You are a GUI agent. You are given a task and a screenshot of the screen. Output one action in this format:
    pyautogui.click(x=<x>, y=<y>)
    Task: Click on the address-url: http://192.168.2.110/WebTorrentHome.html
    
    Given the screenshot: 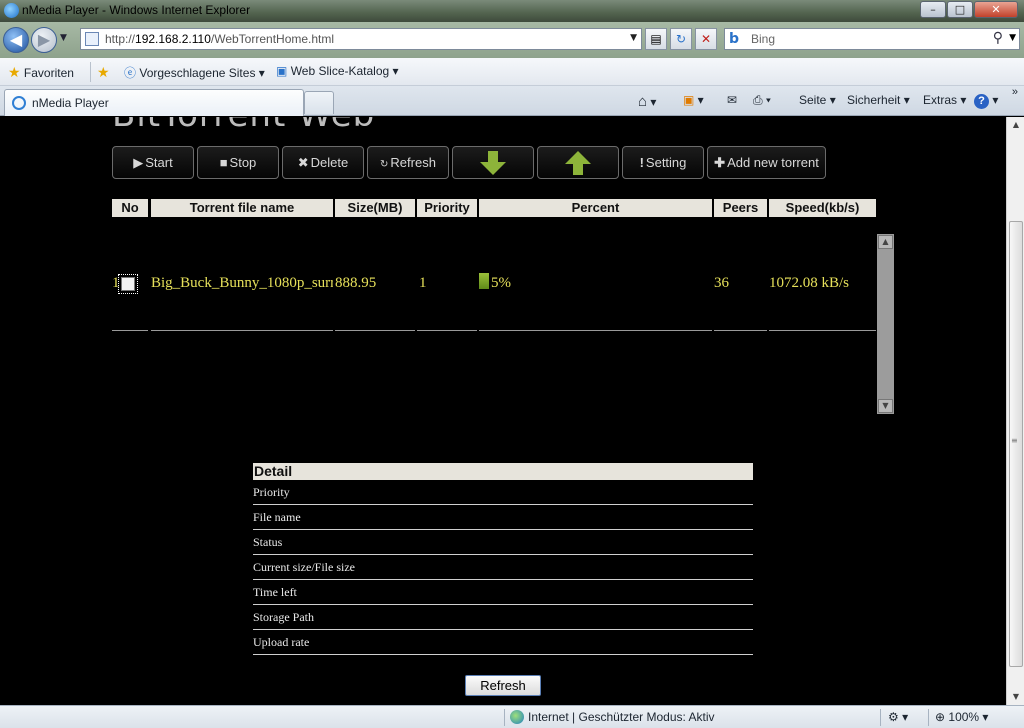 What is the action you would take?
    pyautogui.click(x=219, y=39)
    